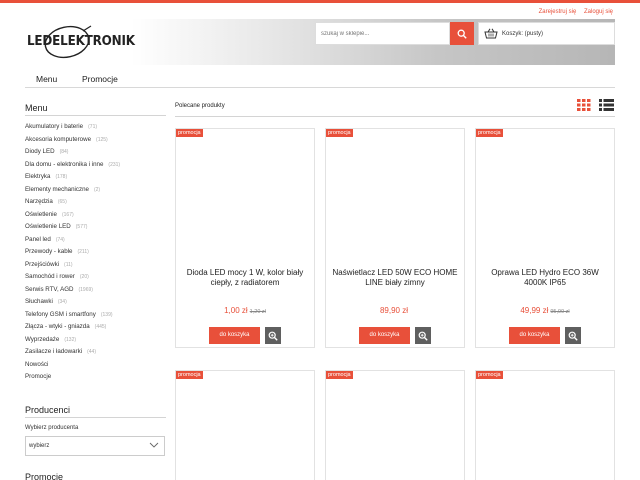 The width and height of the screenshot is (640, 480). What do you see at coordinates (95, 279) in the screenshot?
I see `category-item: Samochód i rower (20)` at bounding box center [95, 279].